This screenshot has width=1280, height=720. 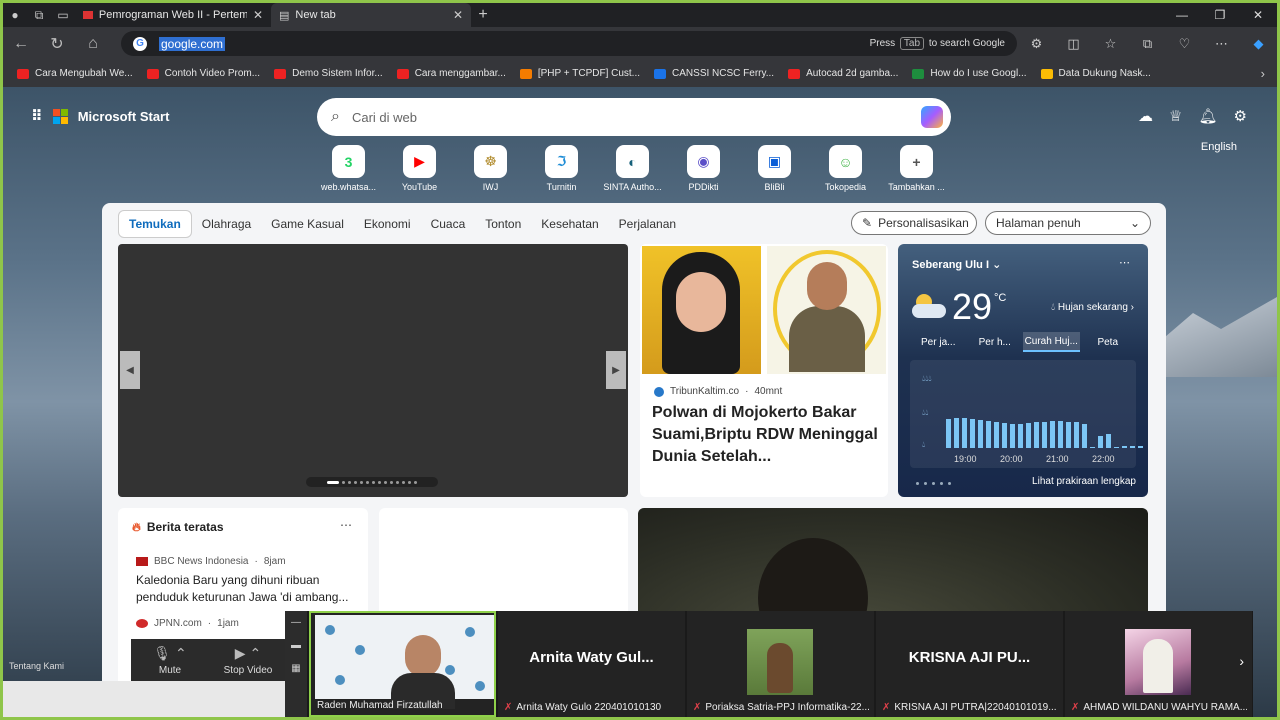 What do you see at coordinates (1158, 664) in the screenshot?
I see `participant-tile: ✗ AHMAD WILDANU WAHYU RAMA... ›` at bounding box center [1158, 664].